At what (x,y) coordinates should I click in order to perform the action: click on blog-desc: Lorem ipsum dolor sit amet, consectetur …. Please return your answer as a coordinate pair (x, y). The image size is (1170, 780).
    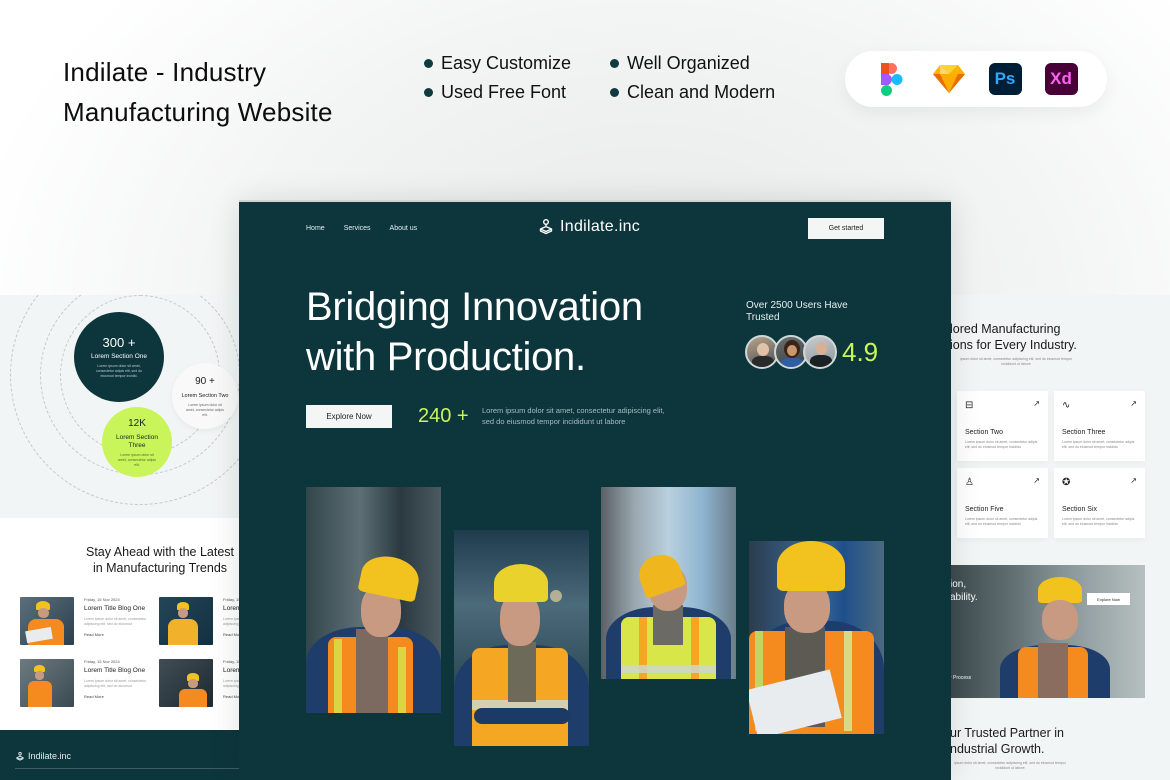
    Looking at the image, I should click on (115, 621).